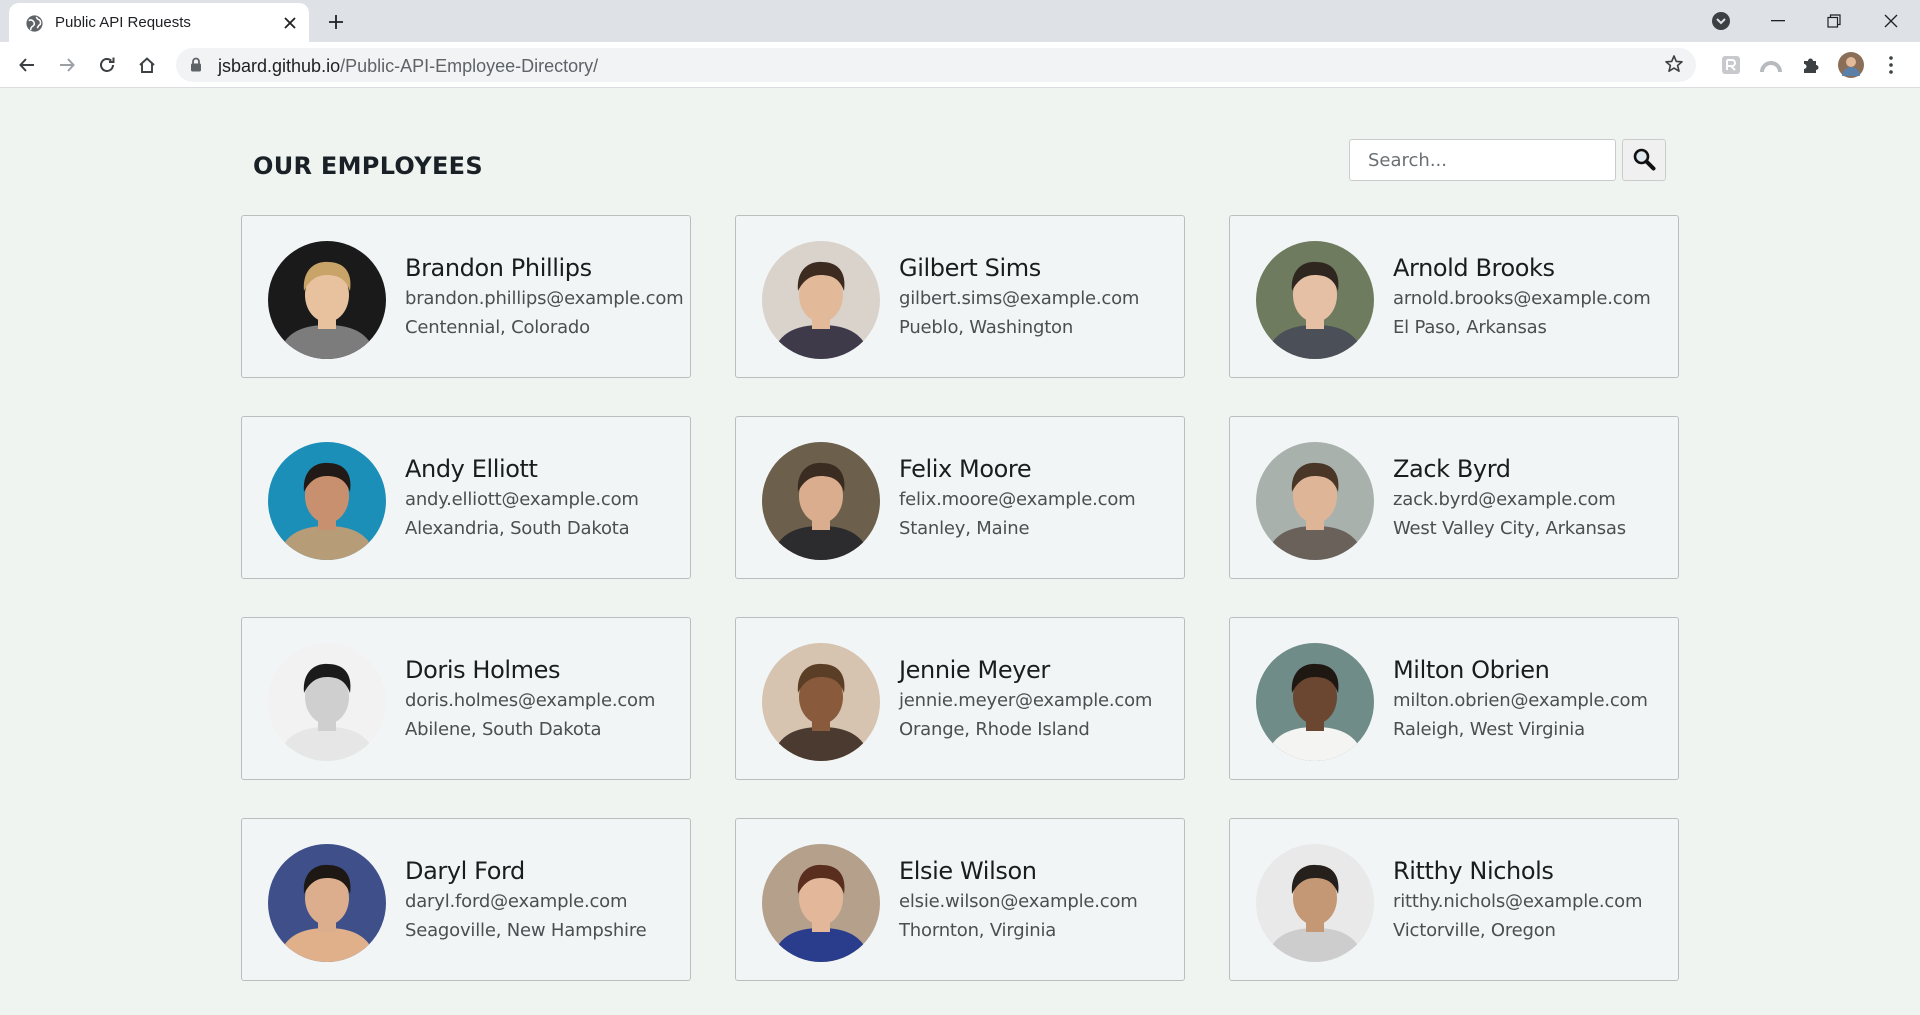 This screenshot has height=1015, width=1920. What do you see at coordinates (469, 66) in the screenshot?
I see `url-path: /Public-API-Employee-Directory/` at bounding box center [469, 66].